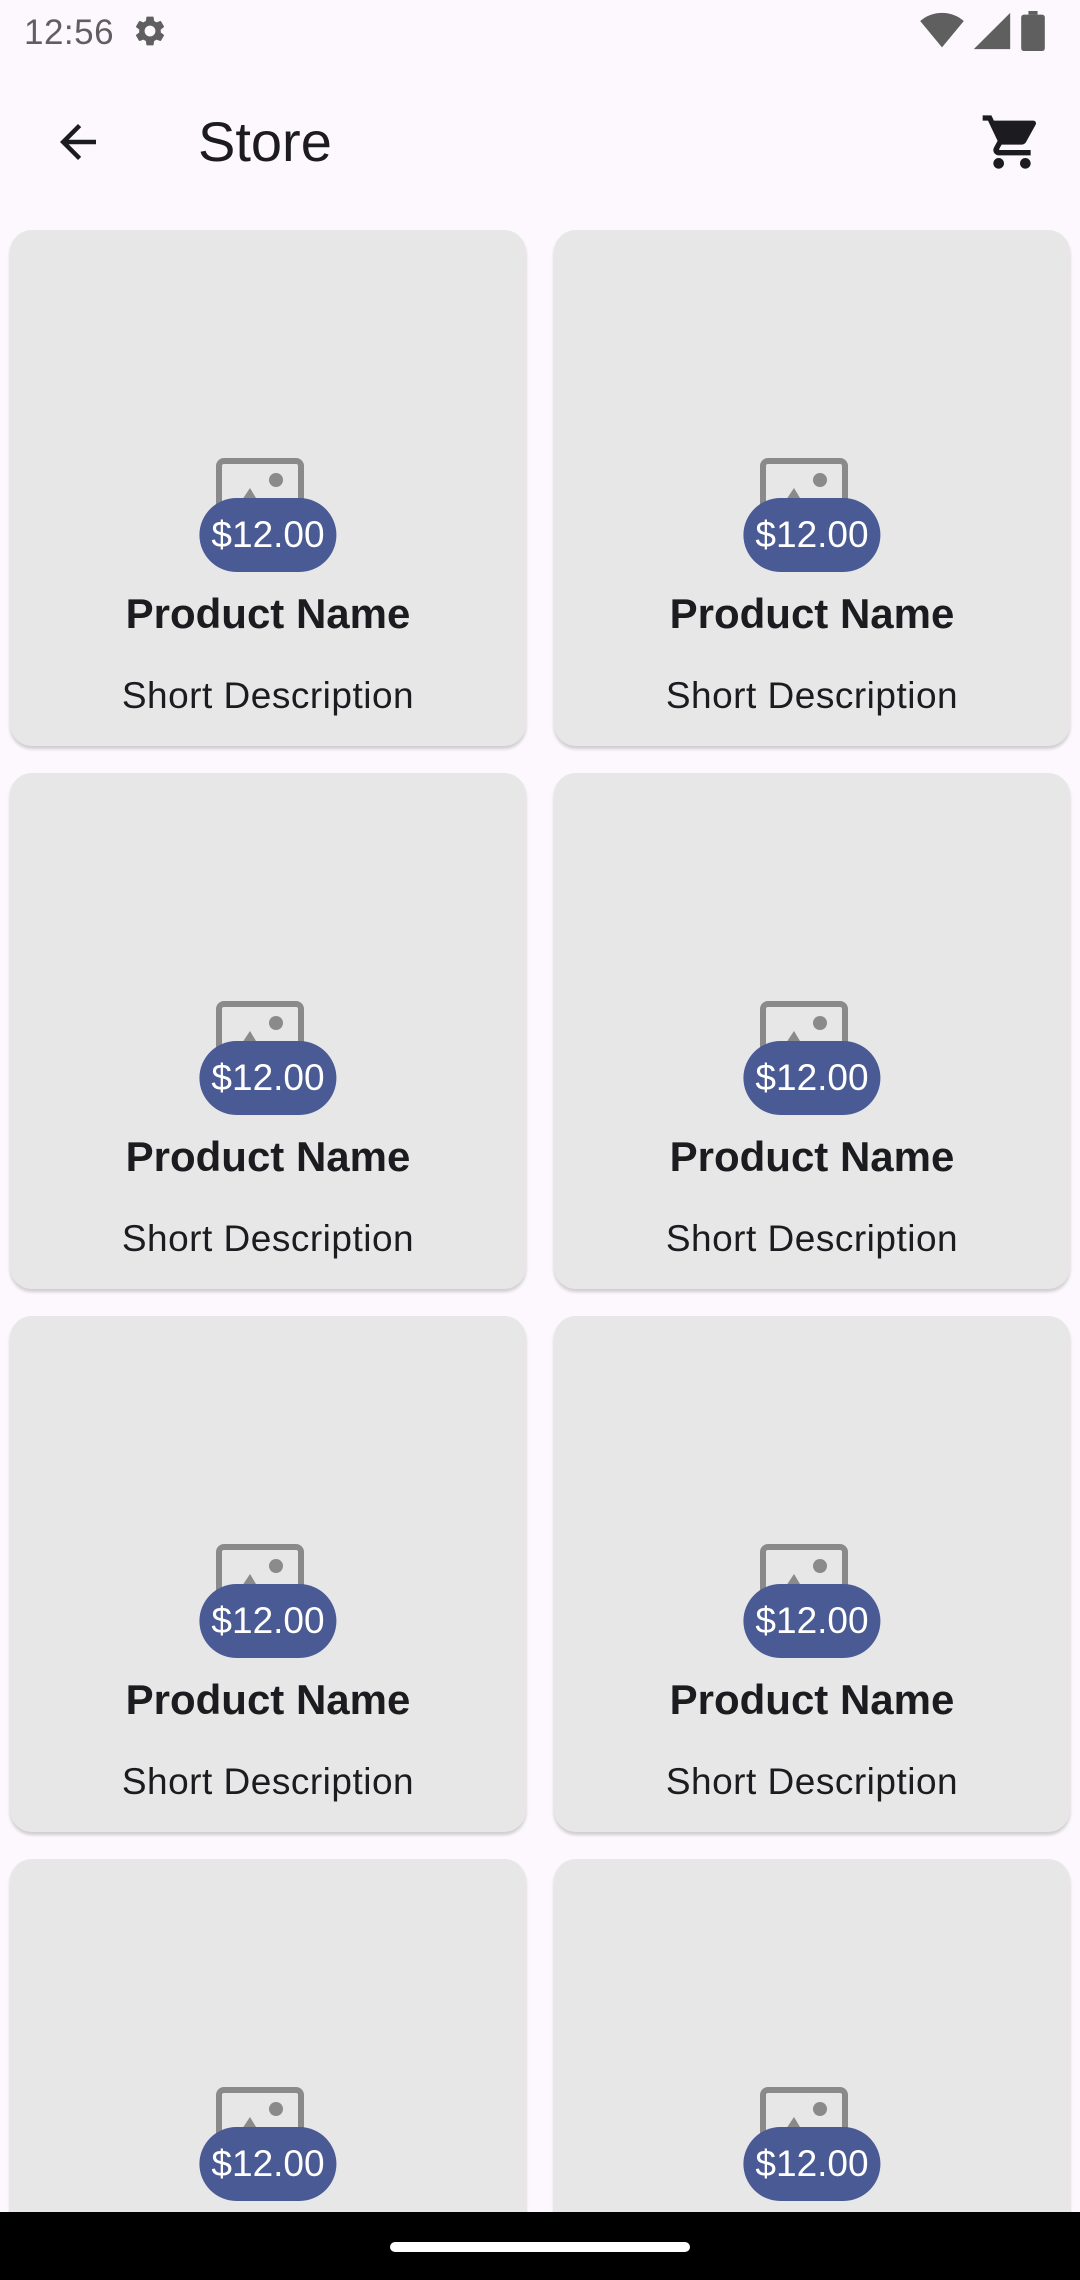 This screenshot has width=1080, height=2280. I want to click on arrow-back-icon, so click(78, 142).